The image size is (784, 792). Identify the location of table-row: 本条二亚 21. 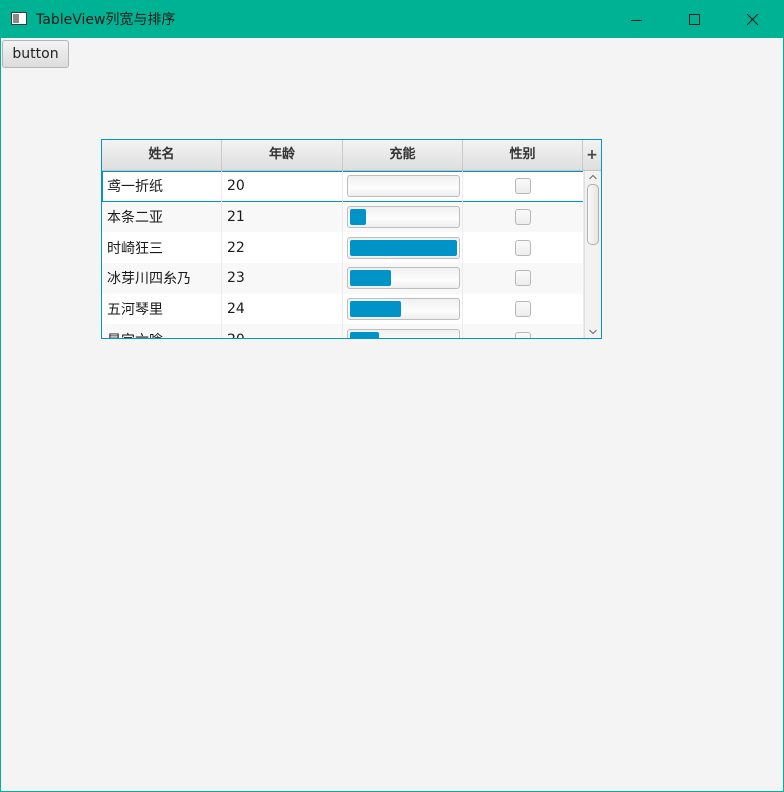
(343, 217).